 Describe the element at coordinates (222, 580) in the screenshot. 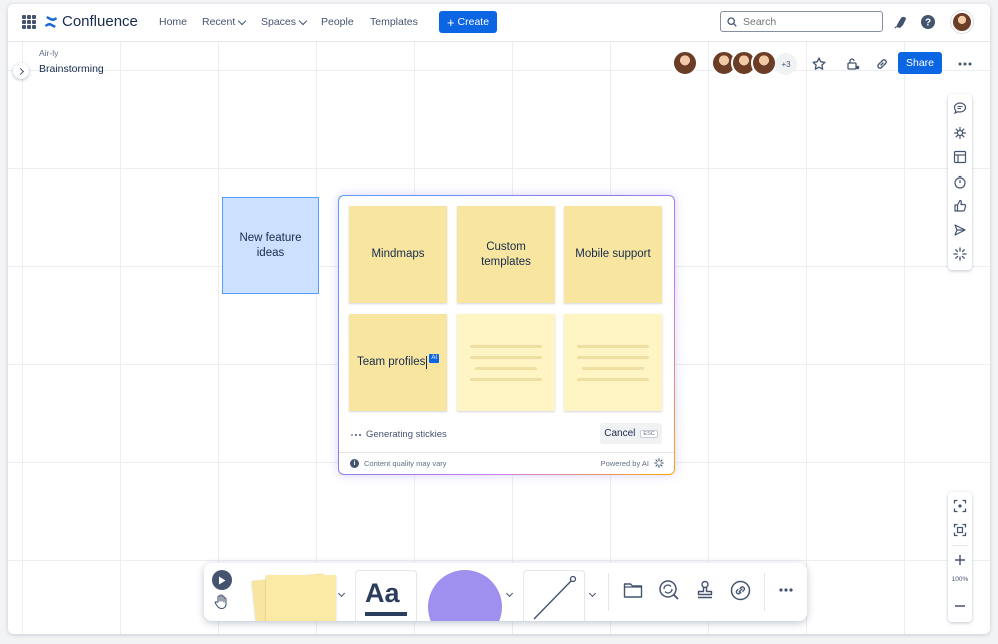

I see `play-icon` at that location.